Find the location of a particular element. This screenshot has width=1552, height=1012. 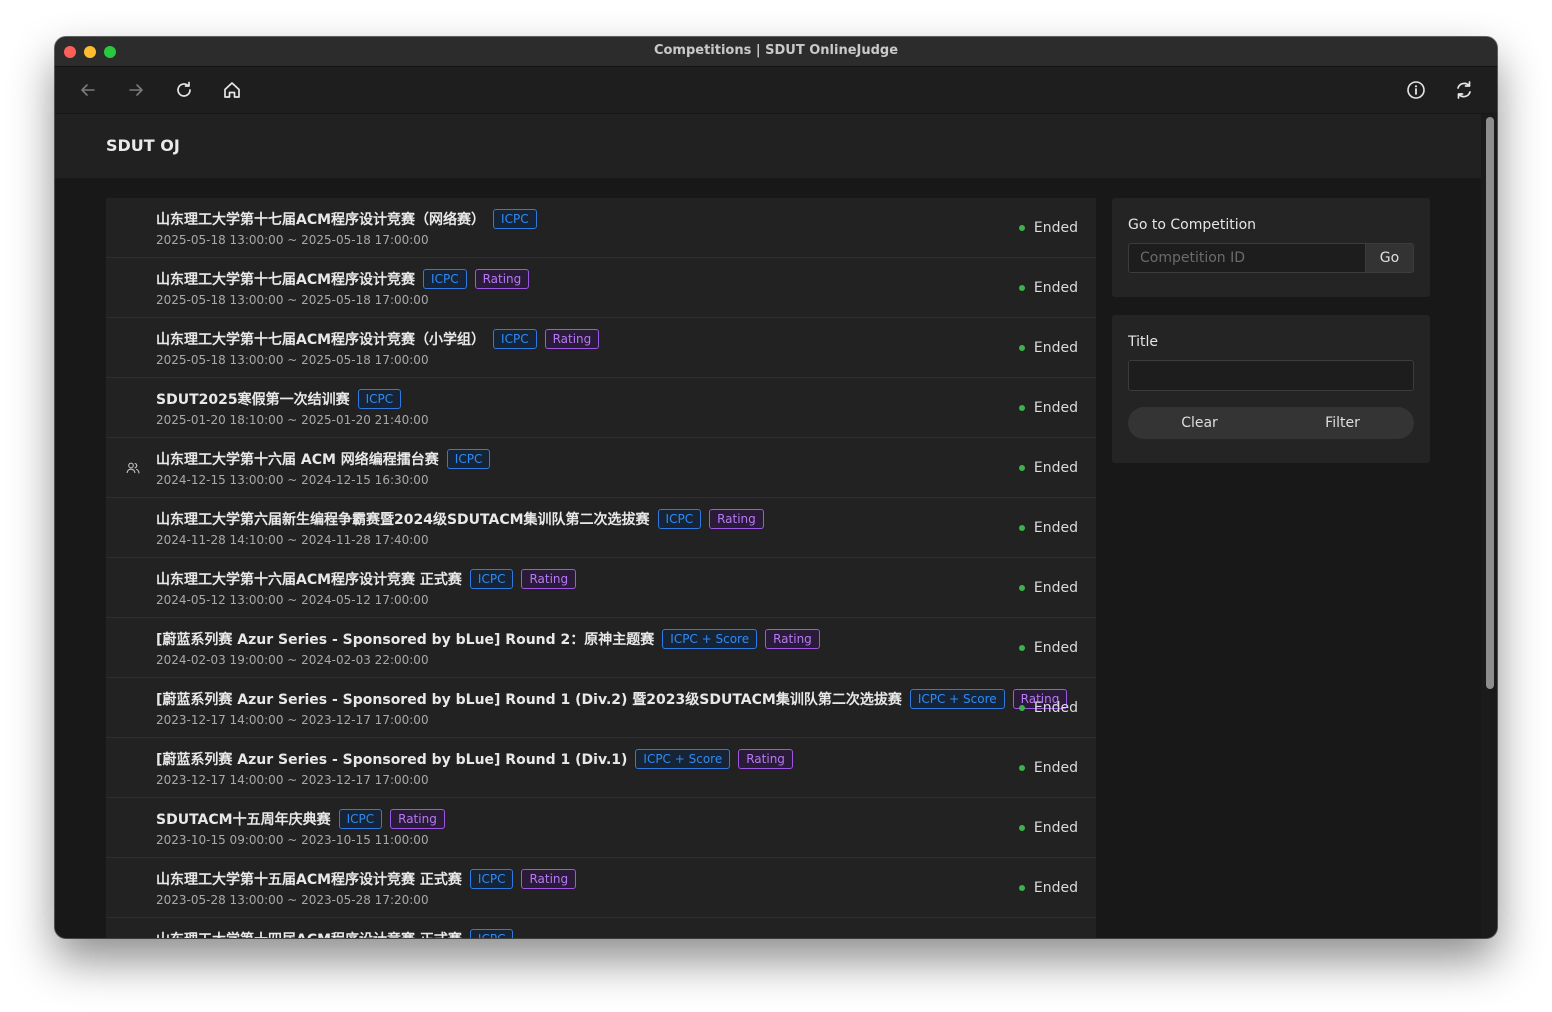

competition-title-line: 山东理工大学第十七届ACM程序设计竞赛（小学组） ICPC Rating is located at coordinates (378, 339).